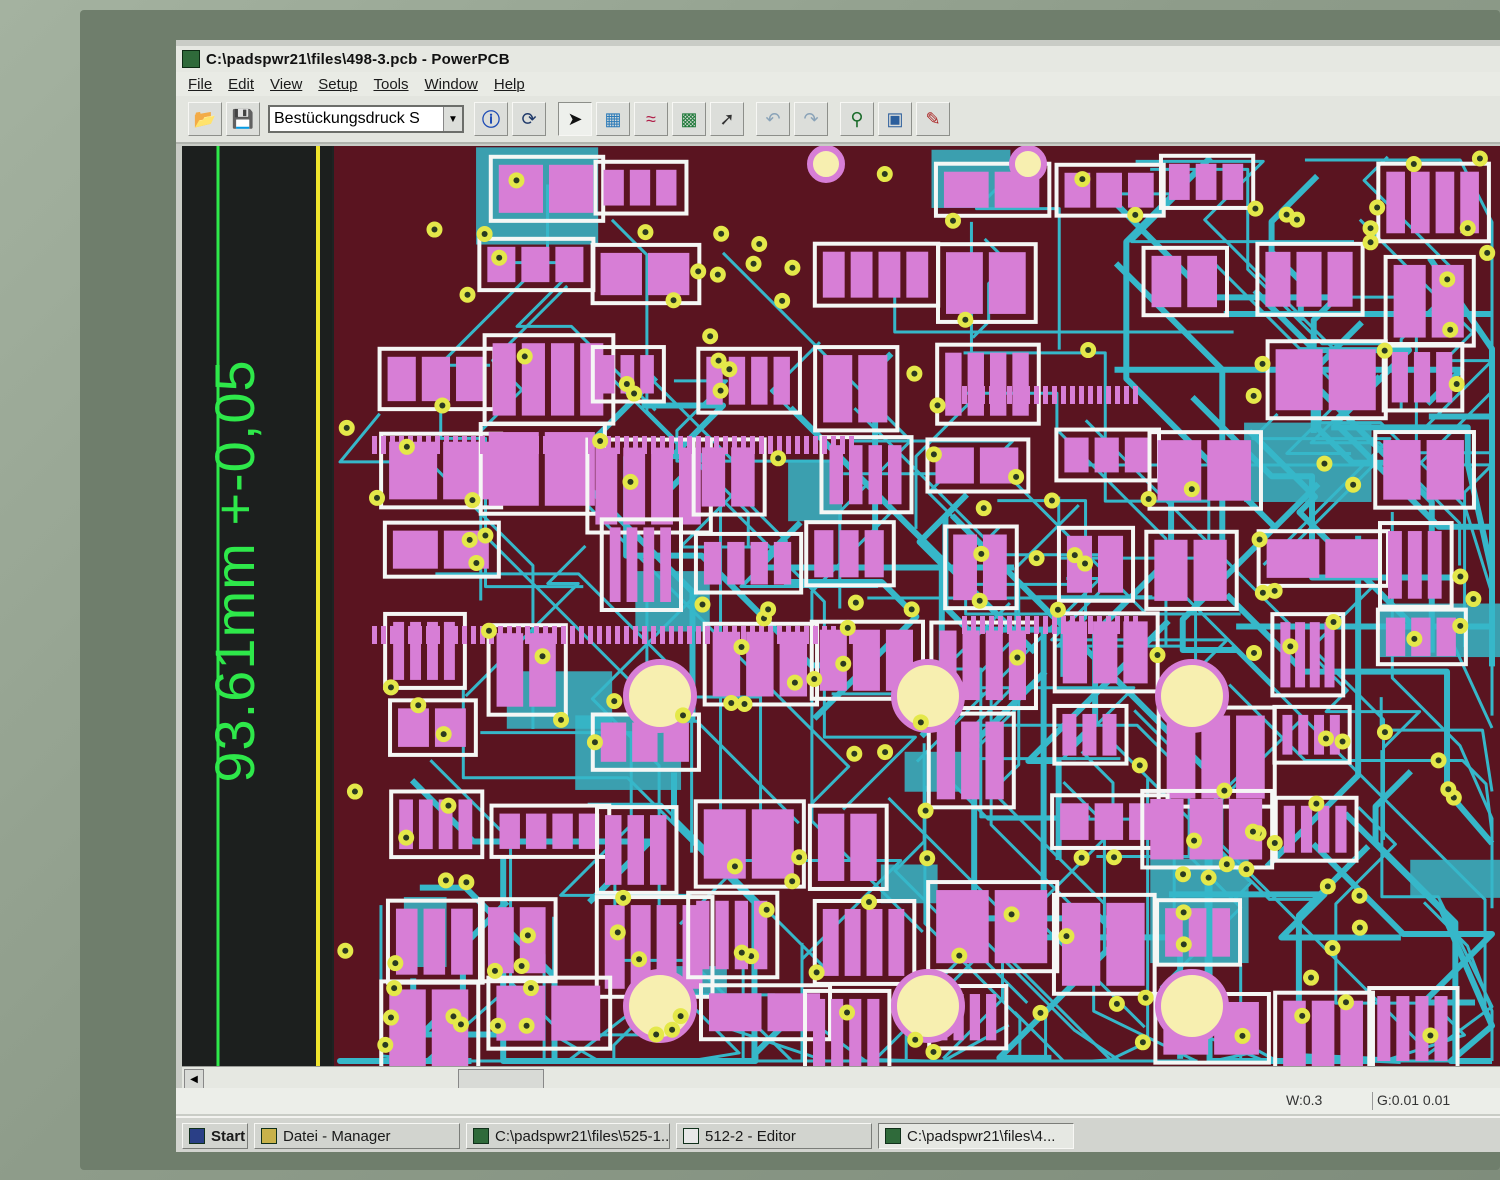 This screenshot has height=1180, width=1500. I want to click on menu-file: File, so click(200, 84).